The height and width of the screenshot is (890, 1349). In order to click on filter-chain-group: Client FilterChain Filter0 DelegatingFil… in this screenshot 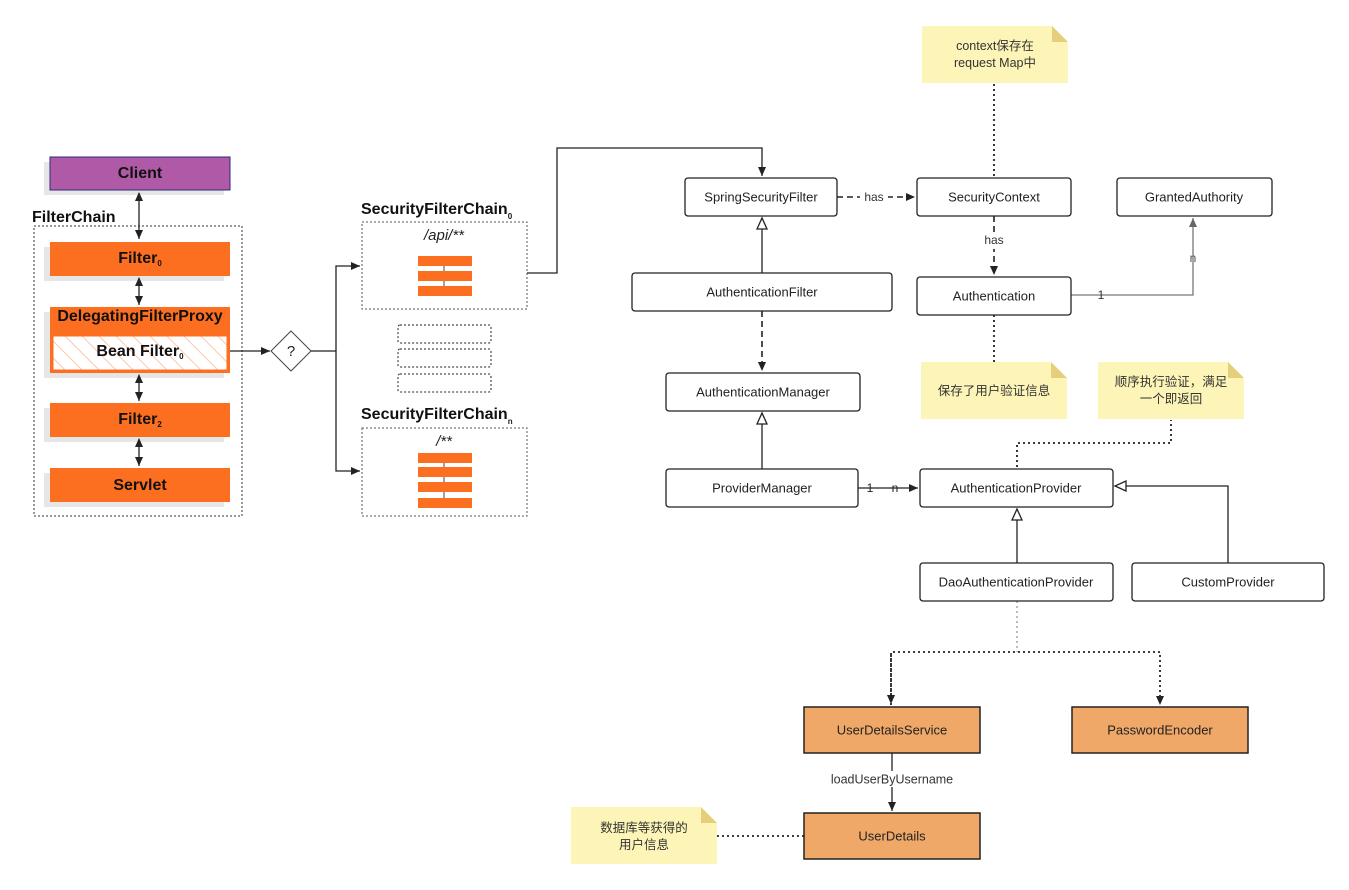, I will do `click(196, 336)`.